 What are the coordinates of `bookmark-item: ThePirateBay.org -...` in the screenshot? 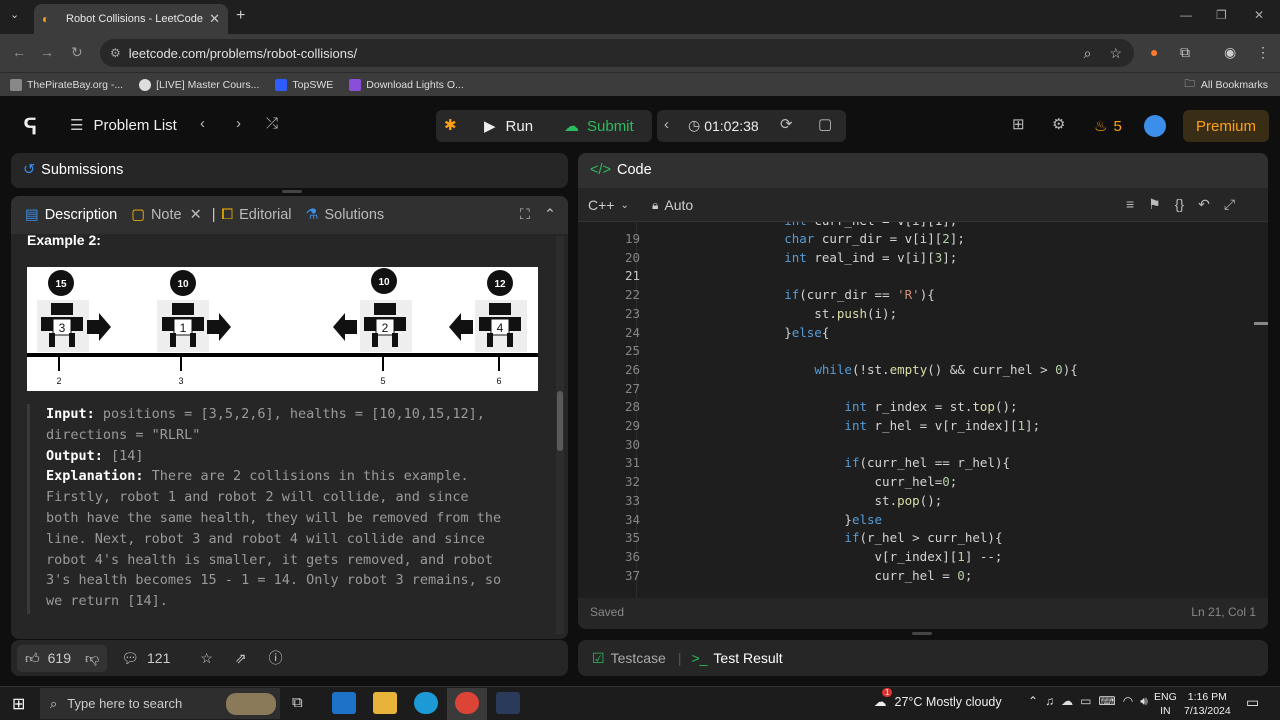 It's located at (66, 84).